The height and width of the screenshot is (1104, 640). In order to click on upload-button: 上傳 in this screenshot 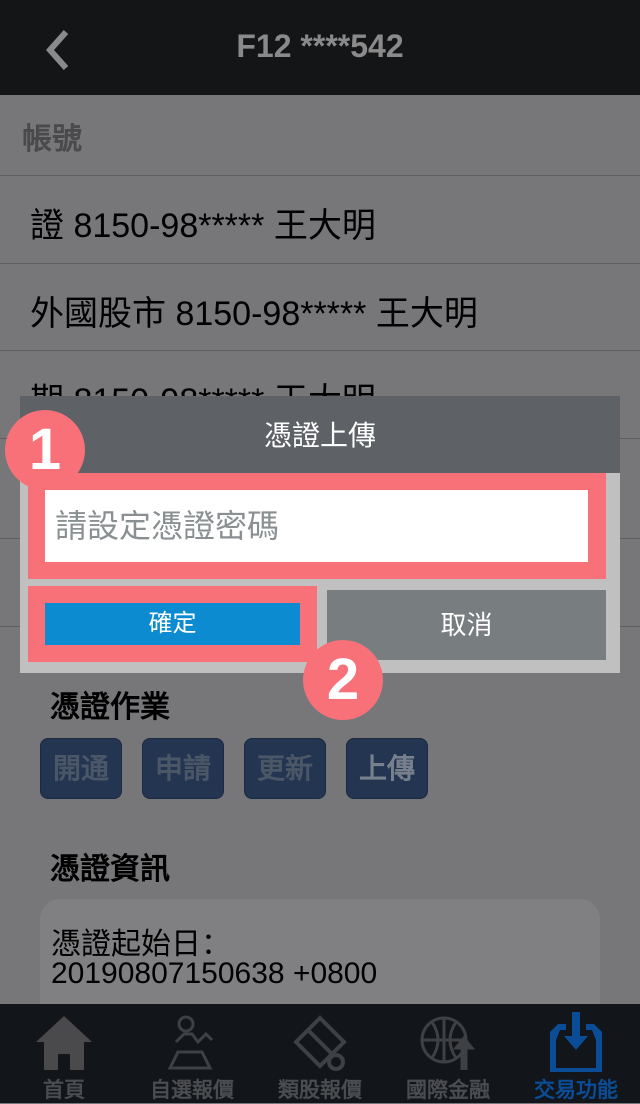, I will do `click(387, 768)`.